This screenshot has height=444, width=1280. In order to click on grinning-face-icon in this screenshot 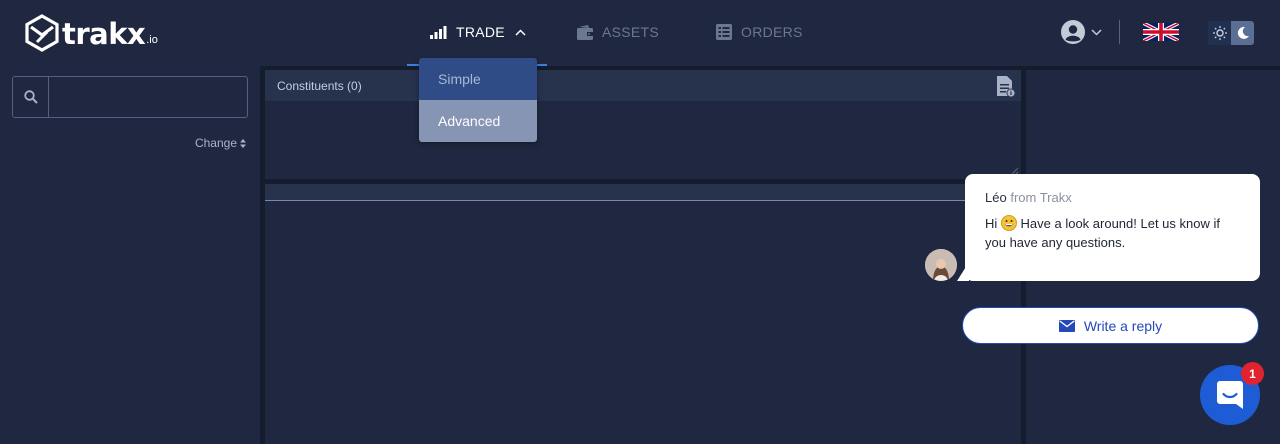, I will do `click(1008, 223)`.